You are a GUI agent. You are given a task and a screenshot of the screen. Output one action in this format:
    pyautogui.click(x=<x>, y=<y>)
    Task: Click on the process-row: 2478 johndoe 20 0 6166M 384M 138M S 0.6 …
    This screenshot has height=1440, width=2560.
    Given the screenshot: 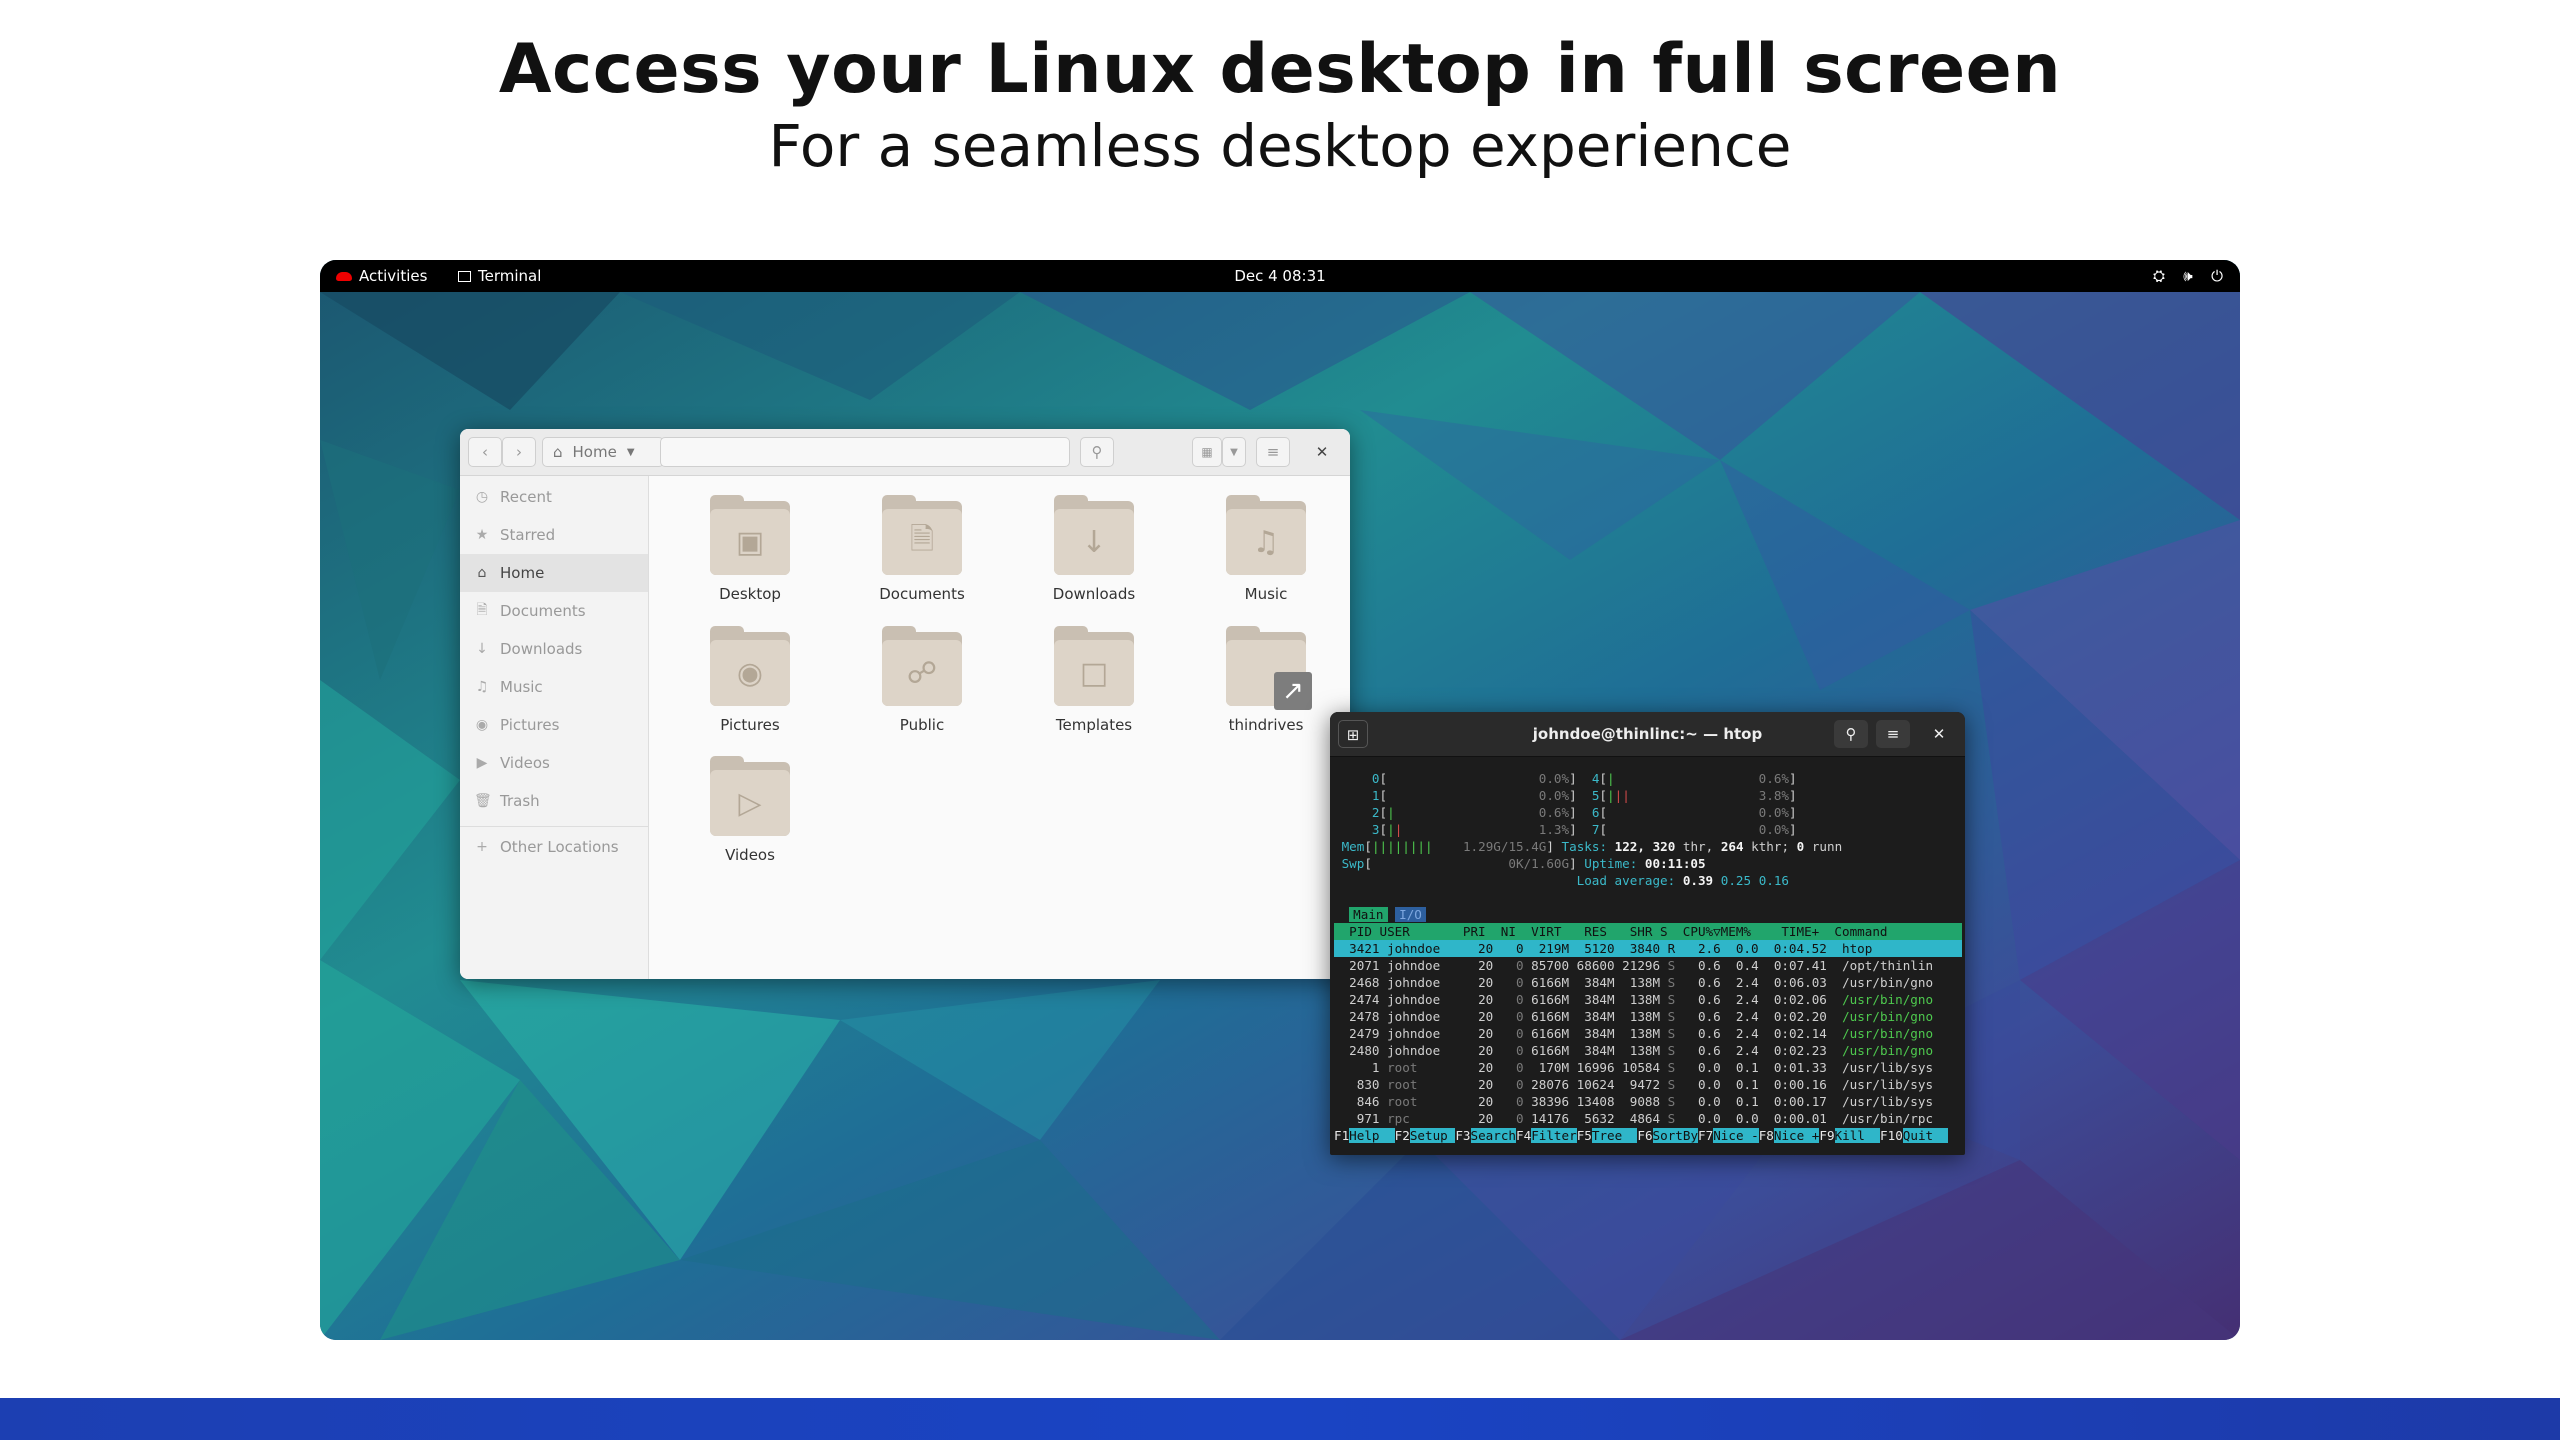 What is the action you would take?
    pyautogui.click(x=1634, y=1016)
    